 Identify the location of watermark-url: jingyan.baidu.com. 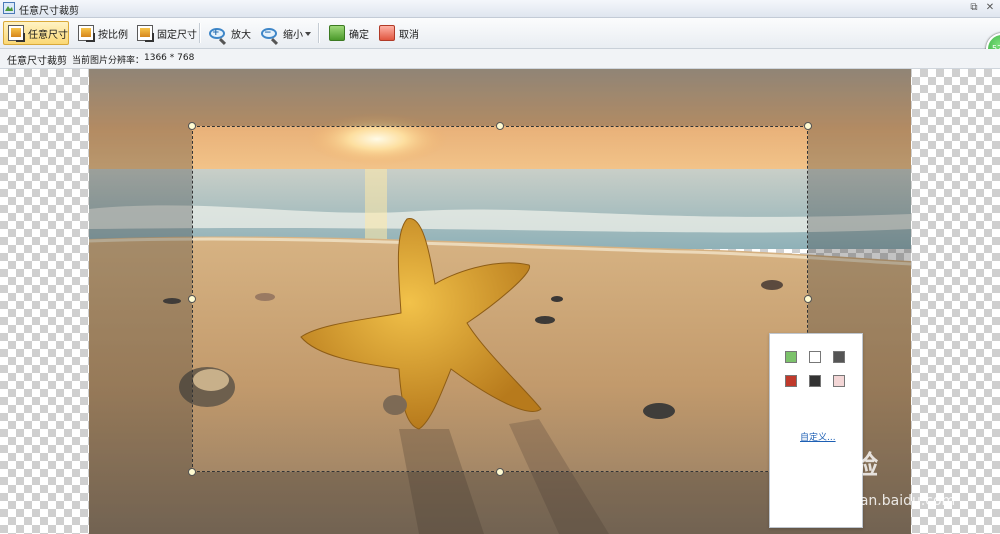
(891, 501).